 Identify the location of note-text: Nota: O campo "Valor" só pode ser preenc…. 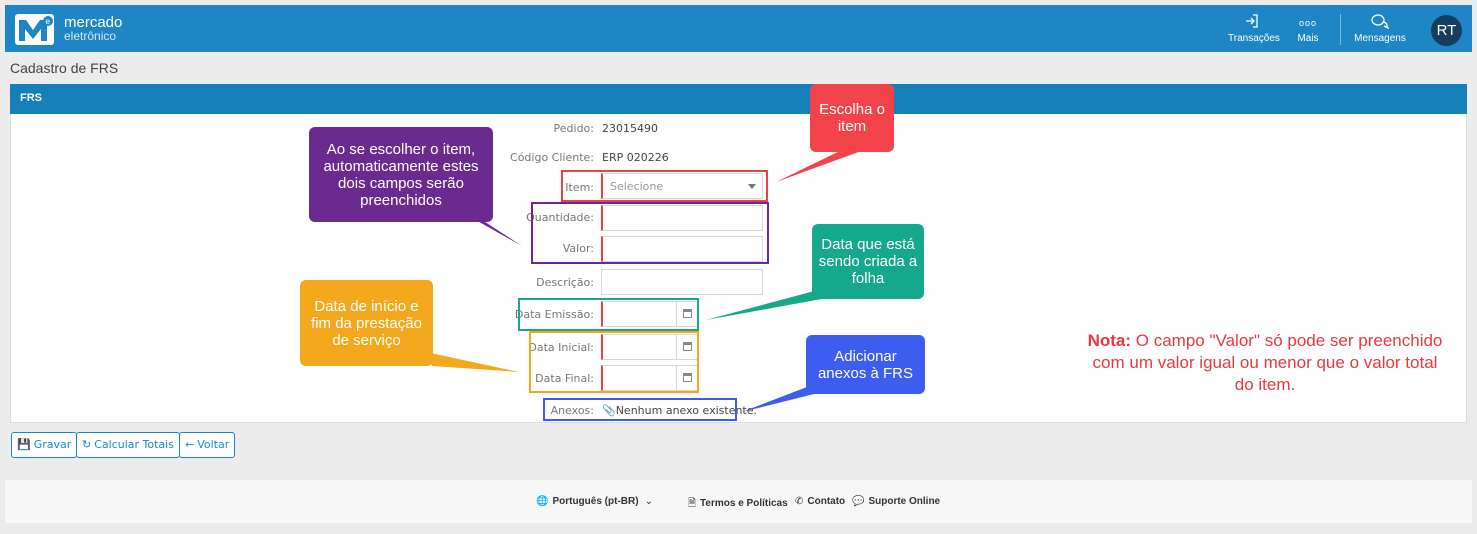
(1265, 363).